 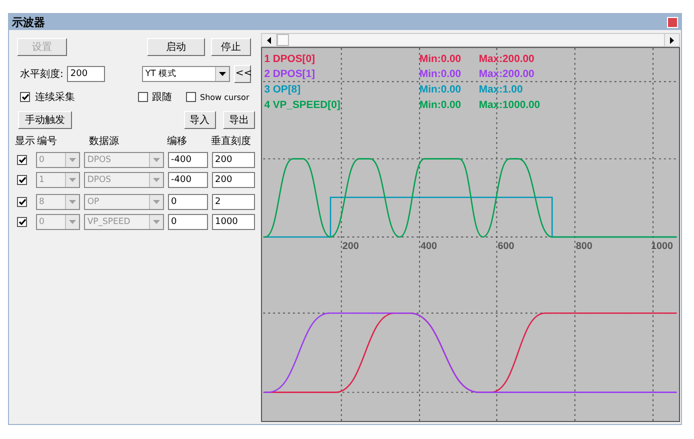 I want to click on x-tick-label: 600, so click(x=506, y=246).